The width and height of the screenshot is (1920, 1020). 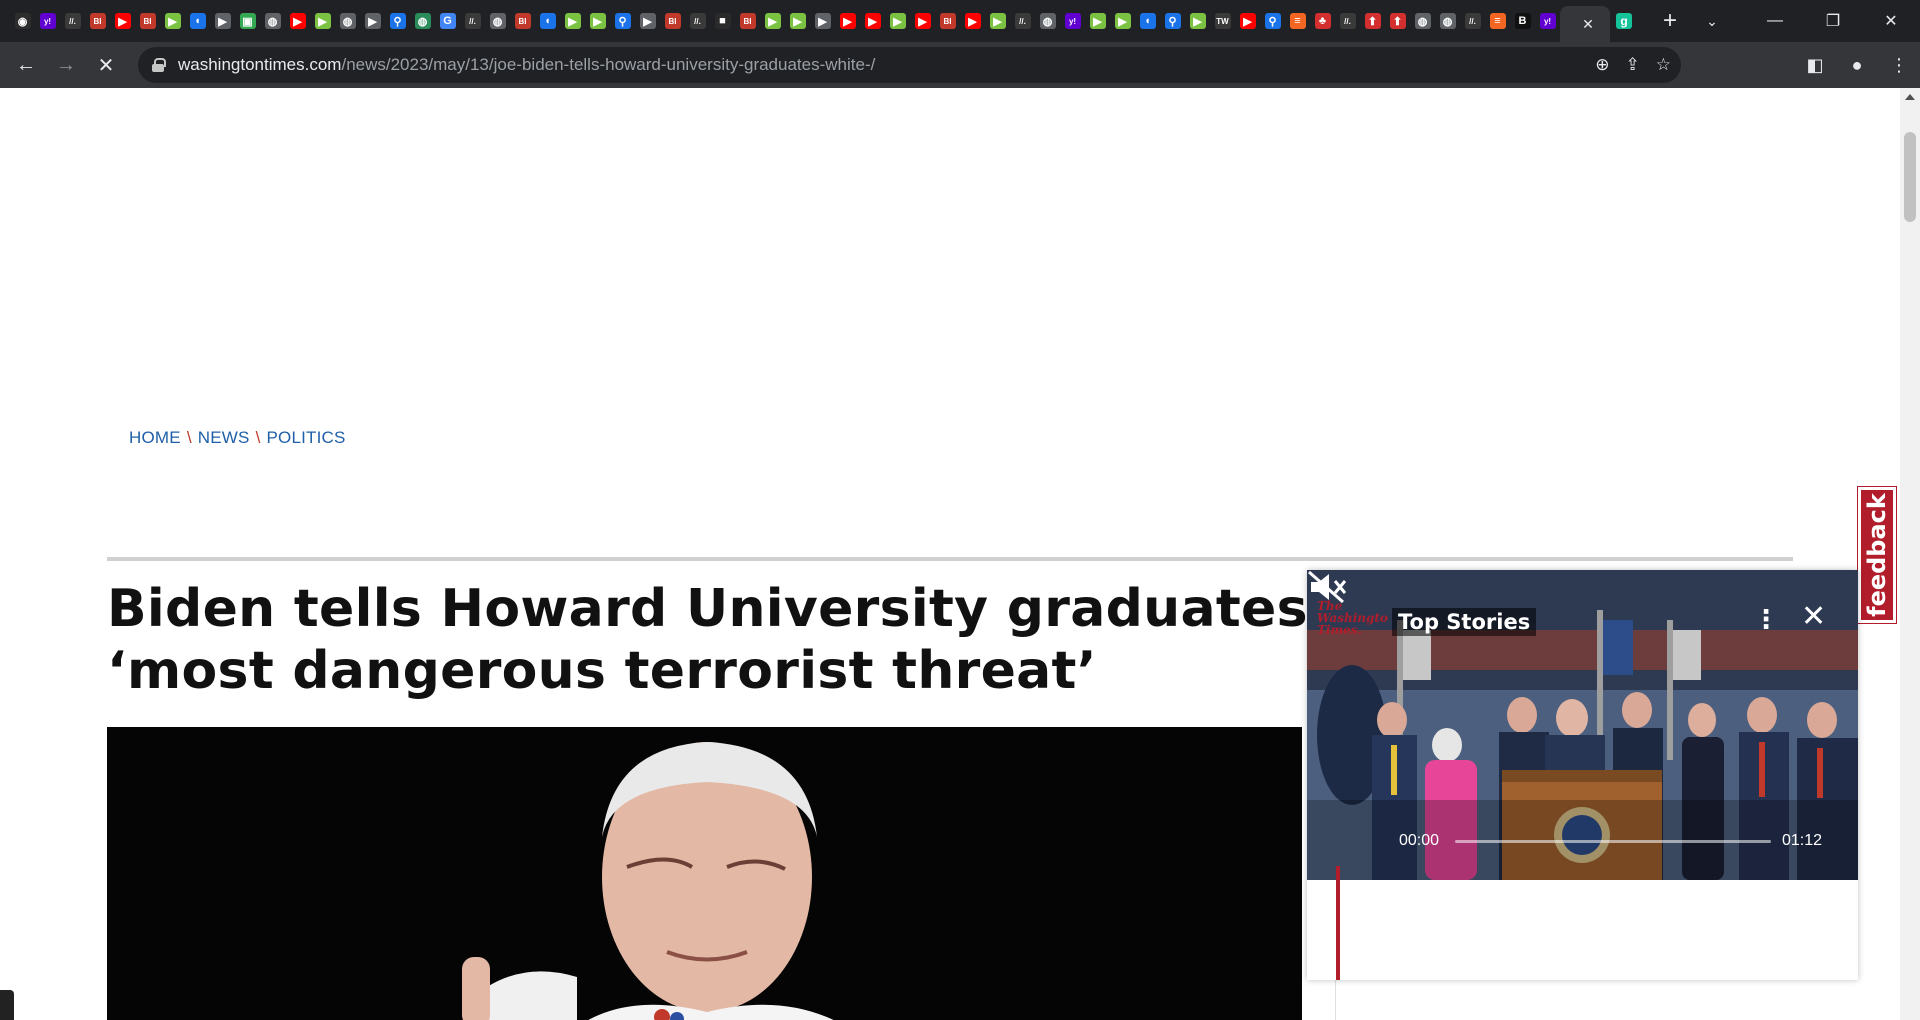 What do you see at coordinates (1775, 21) in the screenshot?
I see `minimize-icon: —` at bounding box center [1775, 21].